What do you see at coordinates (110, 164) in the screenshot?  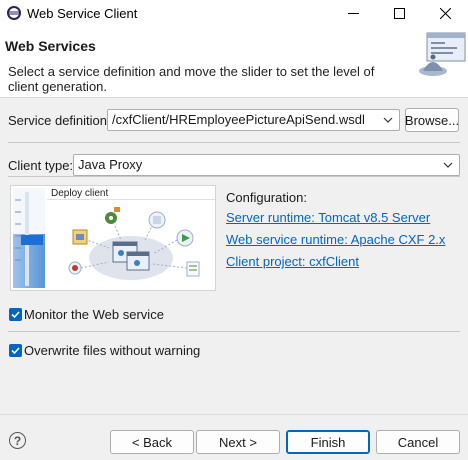 I see `client-type-value: Java Proxy` at bounding box center [110, 164].